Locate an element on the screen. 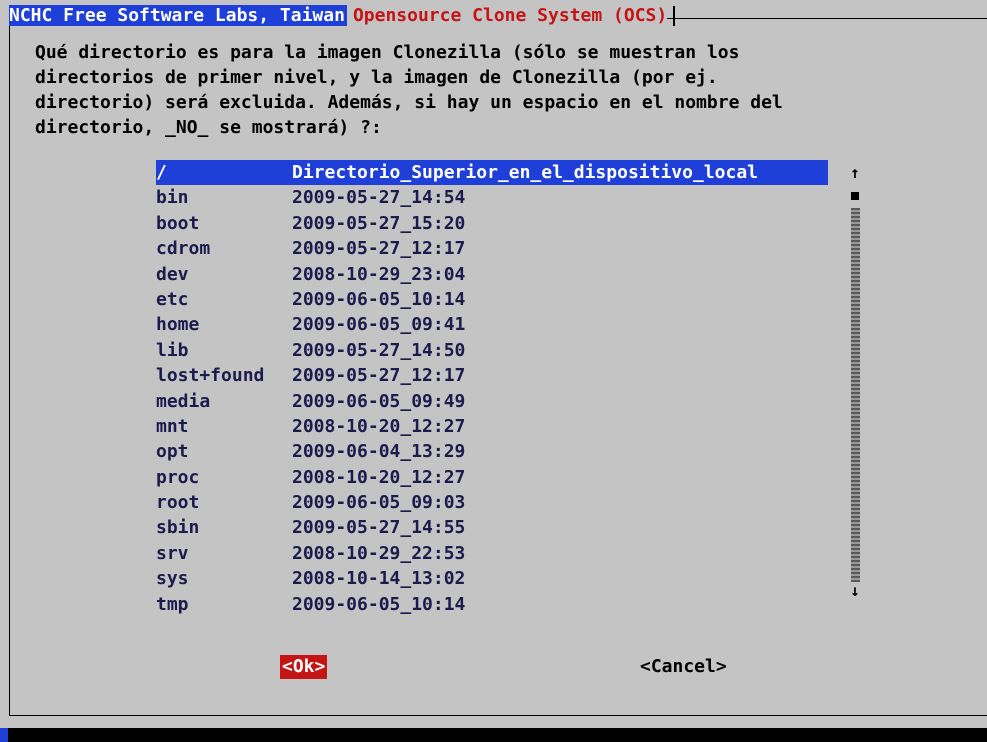 The width and height of the screenshot is (987, 742). title-right: Opensource Clone System (OCS) is located at coordinates (507, 15).